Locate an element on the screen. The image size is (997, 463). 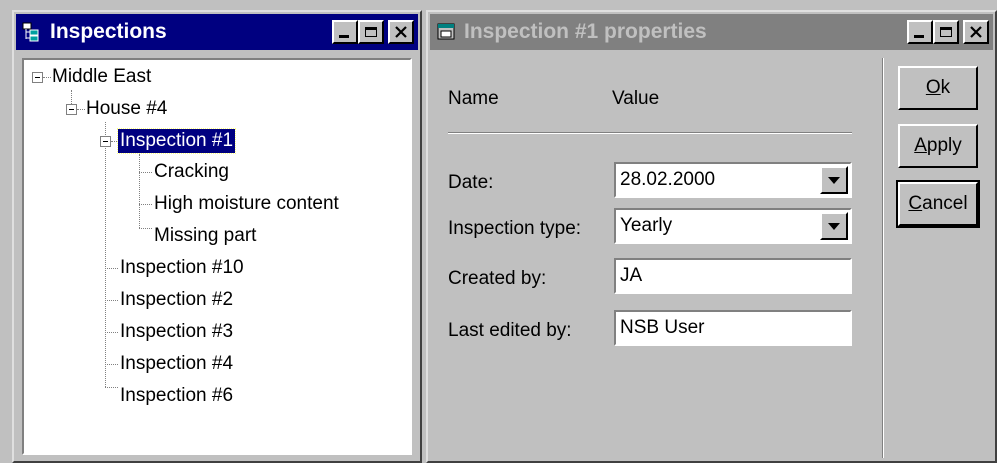
date-value: 28.02.2000 is located at coordinates (668, 179).